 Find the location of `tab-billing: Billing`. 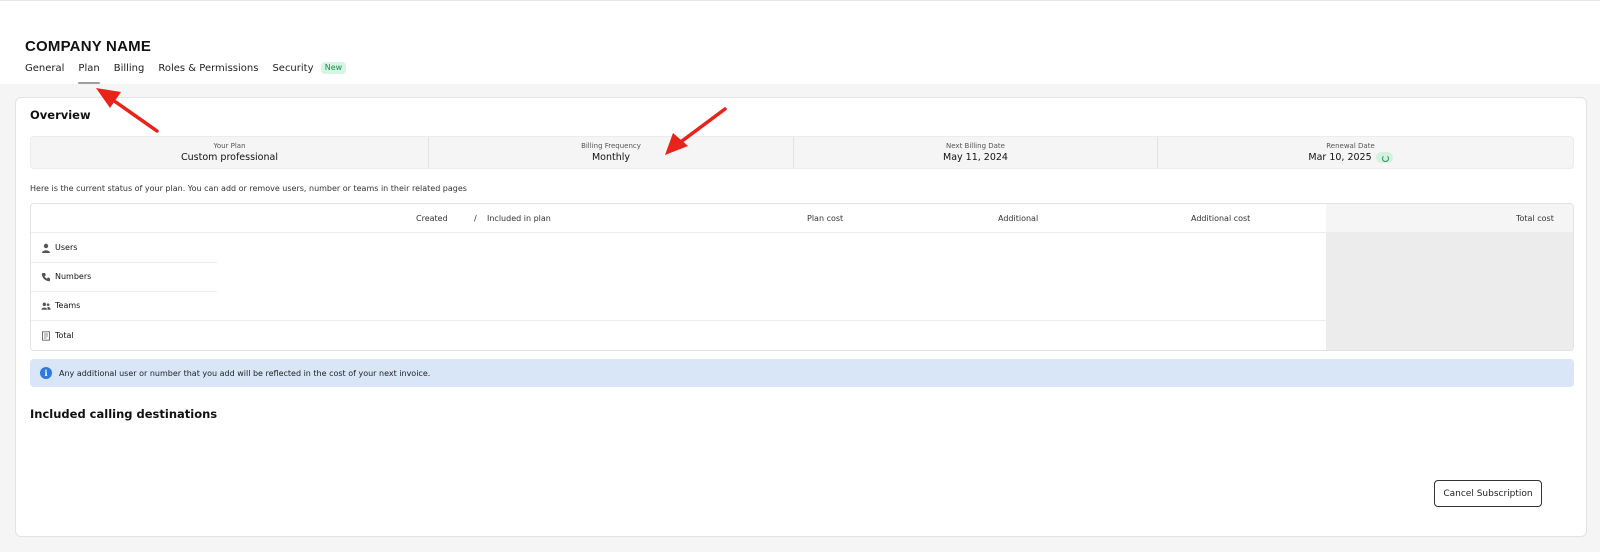

tab-billing: Billing is located at coordinates (129, 73).